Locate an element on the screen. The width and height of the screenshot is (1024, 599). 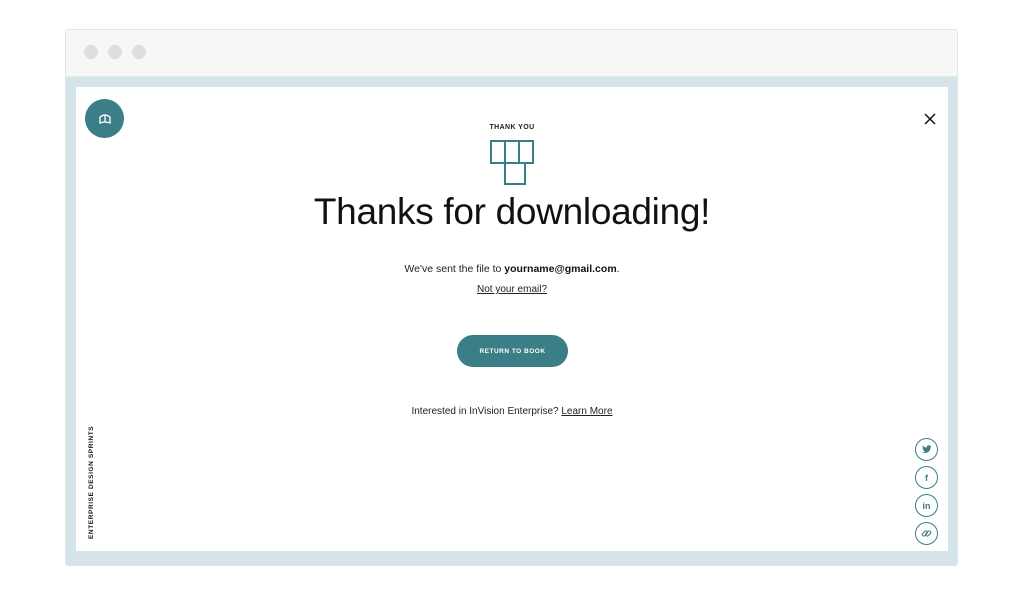
twitter-share-button is located at coordinates (926, 449).